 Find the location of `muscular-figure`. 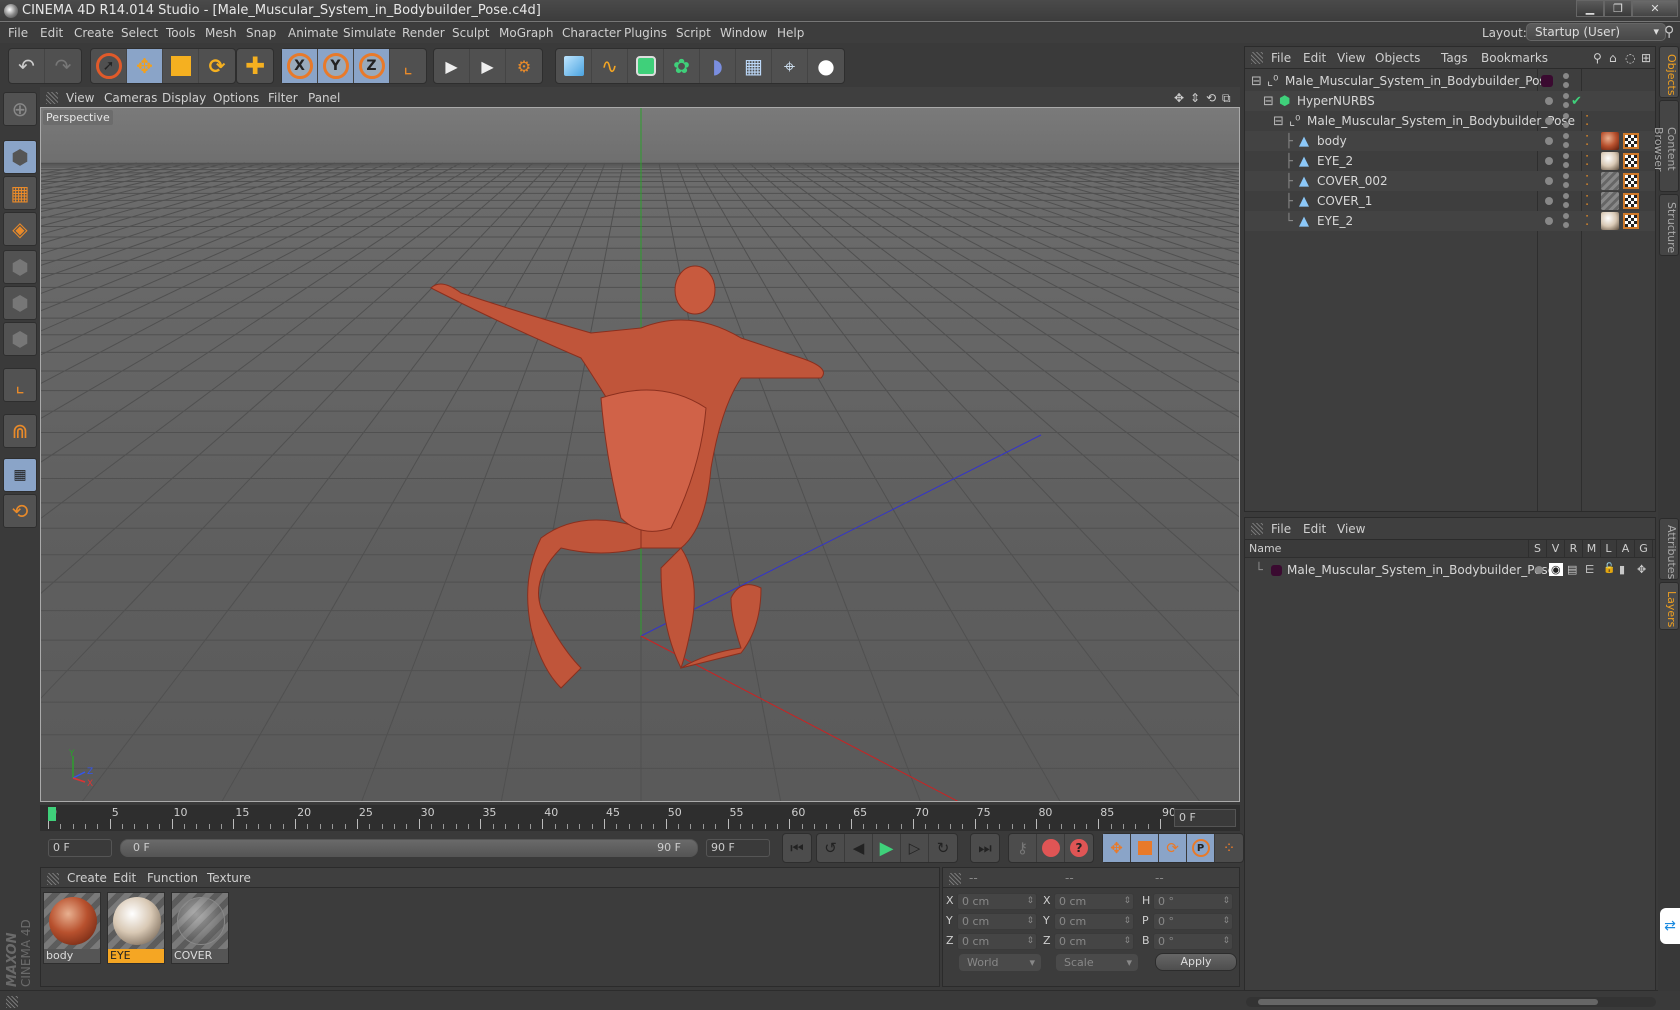

muscular-figure is located at coordinates (627, 477).